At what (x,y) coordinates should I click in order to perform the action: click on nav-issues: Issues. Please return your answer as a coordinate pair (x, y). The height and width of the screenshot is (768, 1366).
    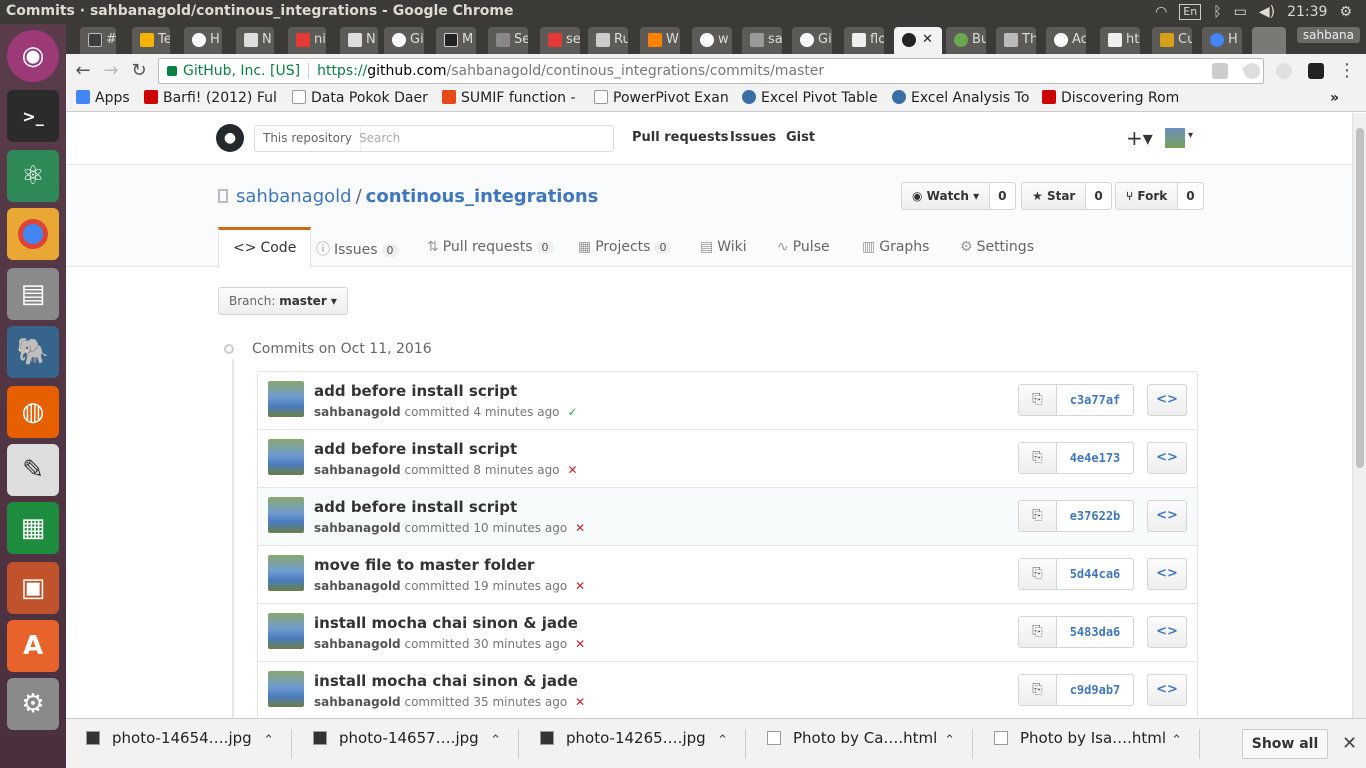
    Looking at the image, I should click on (753, 137).